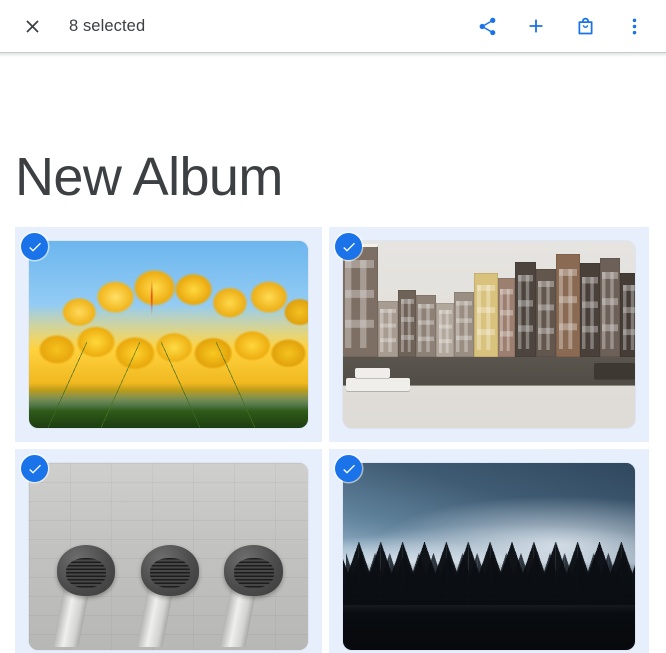  I want to click on more-options-button, so click(634, 26).